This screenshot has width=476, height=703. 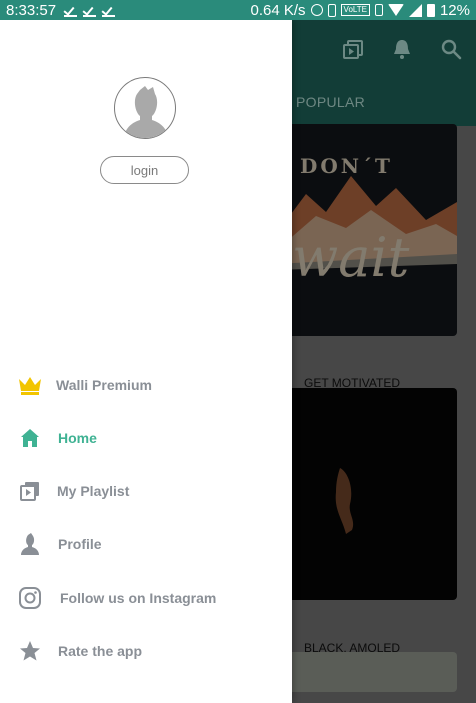 What do you see at coordinates (146, 491) in the screenshot?
I see `menu-item-my-playlist: My Playlist` at bounding box center [146, 491].